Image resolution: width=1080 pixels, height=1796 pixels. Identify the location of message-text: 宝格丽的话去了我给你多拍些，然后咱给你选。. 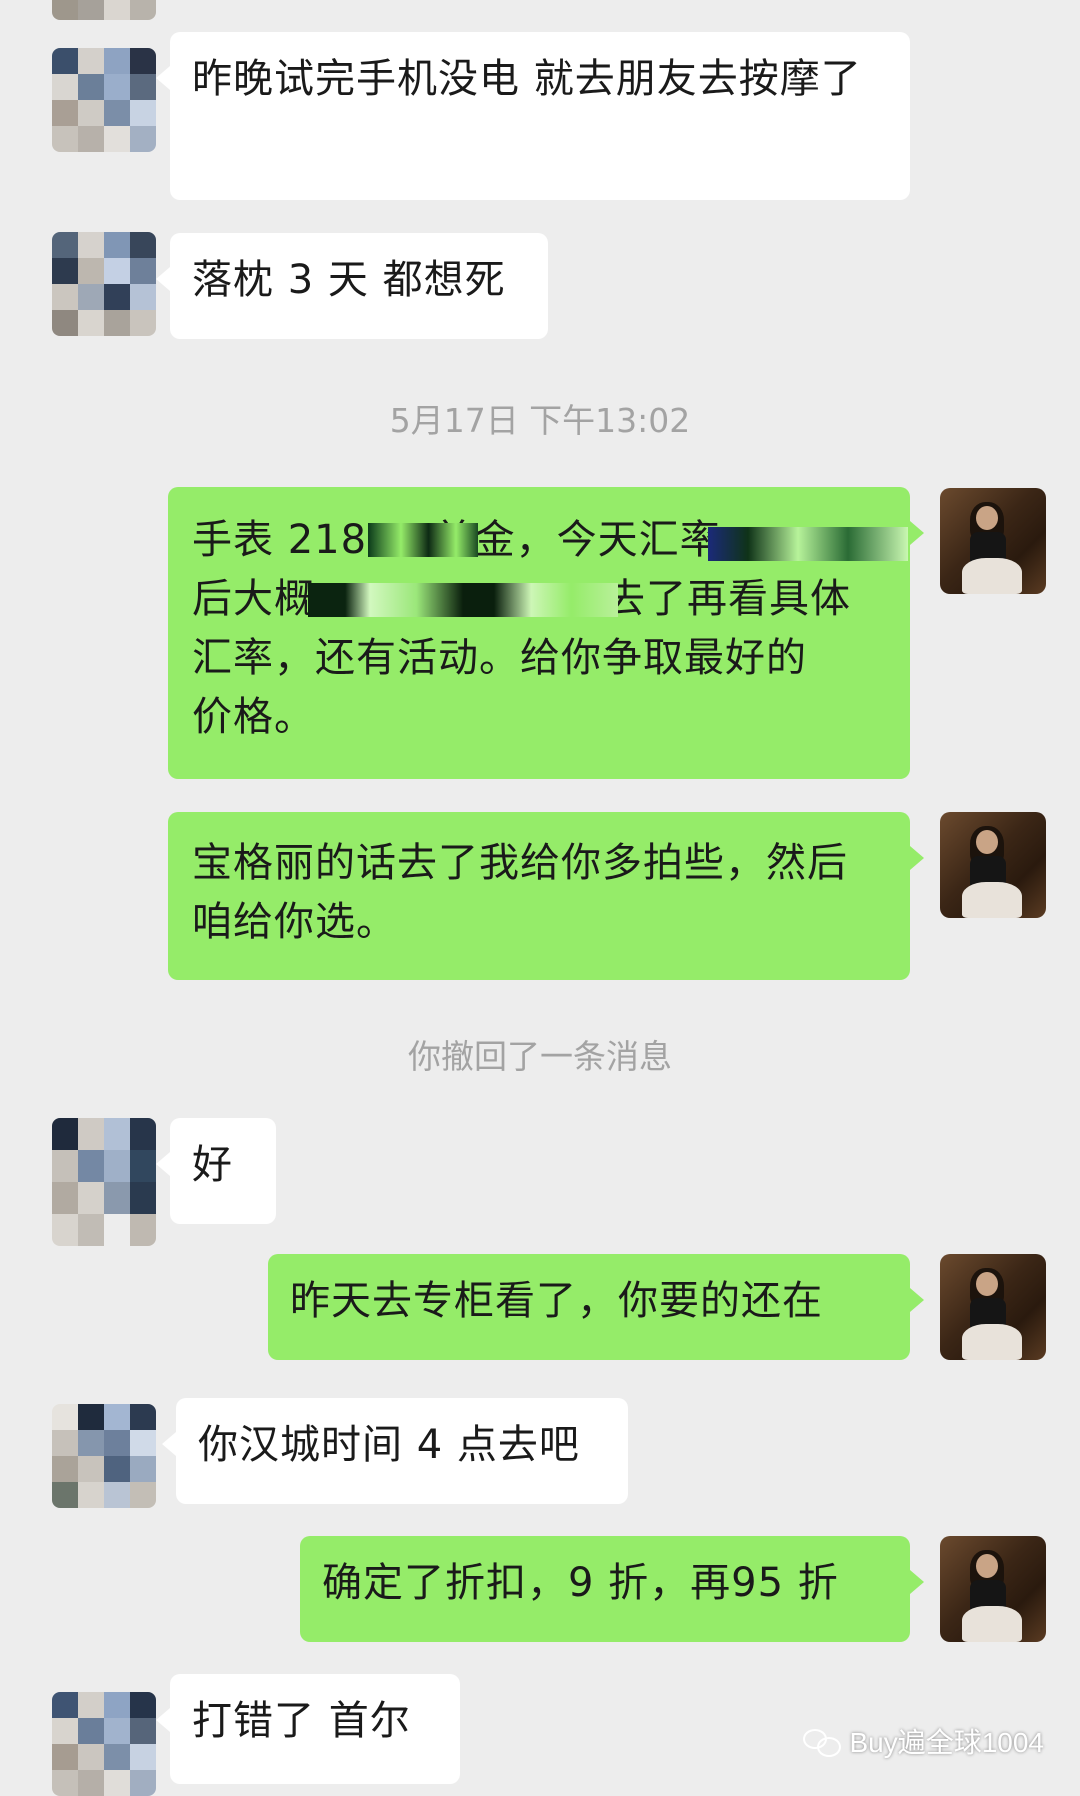
(520, 892).